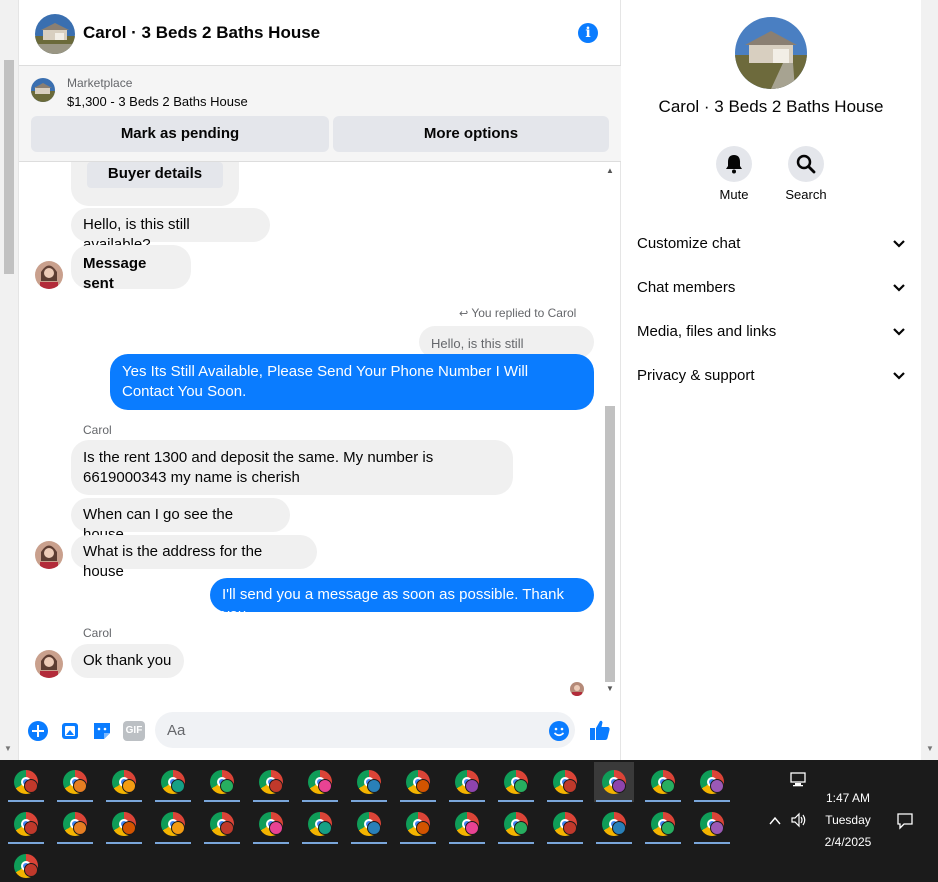 This screenshot has height=882, width=938. What do you see at coordinates (905, 821) in the screenshot?
I see `notification-icon` at bounding box center [905, 821].